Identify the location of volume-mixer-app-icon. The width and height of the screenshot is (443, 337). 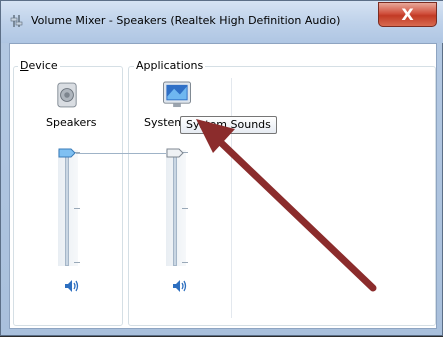
(16, 21).